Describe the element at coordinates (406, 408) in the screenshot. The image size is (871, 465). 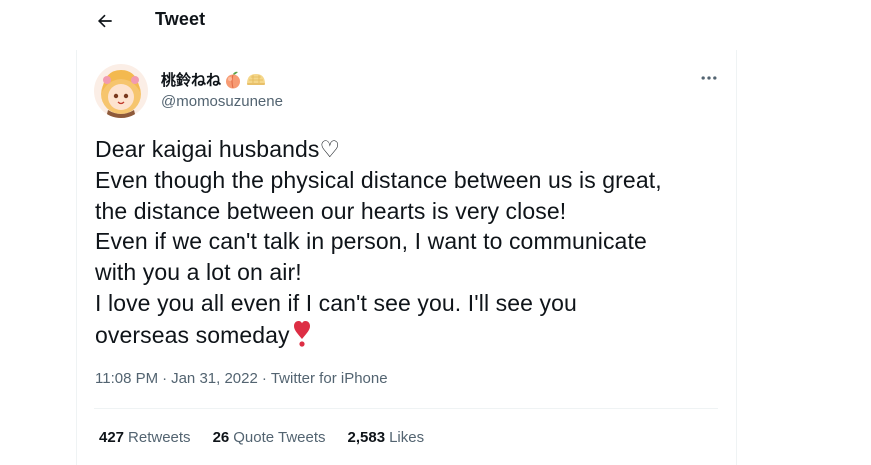
I see `divider` at that location.